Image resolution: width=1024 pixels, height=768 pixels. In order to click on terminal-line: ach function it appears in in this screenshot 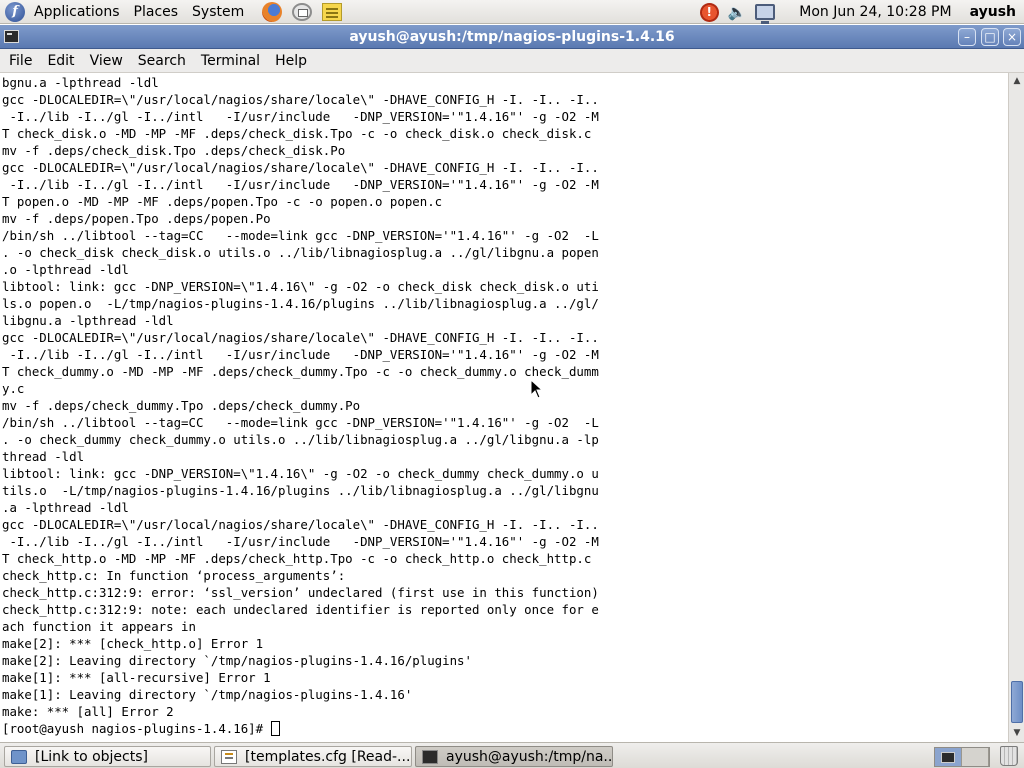, I will do `click(99, 626)`.